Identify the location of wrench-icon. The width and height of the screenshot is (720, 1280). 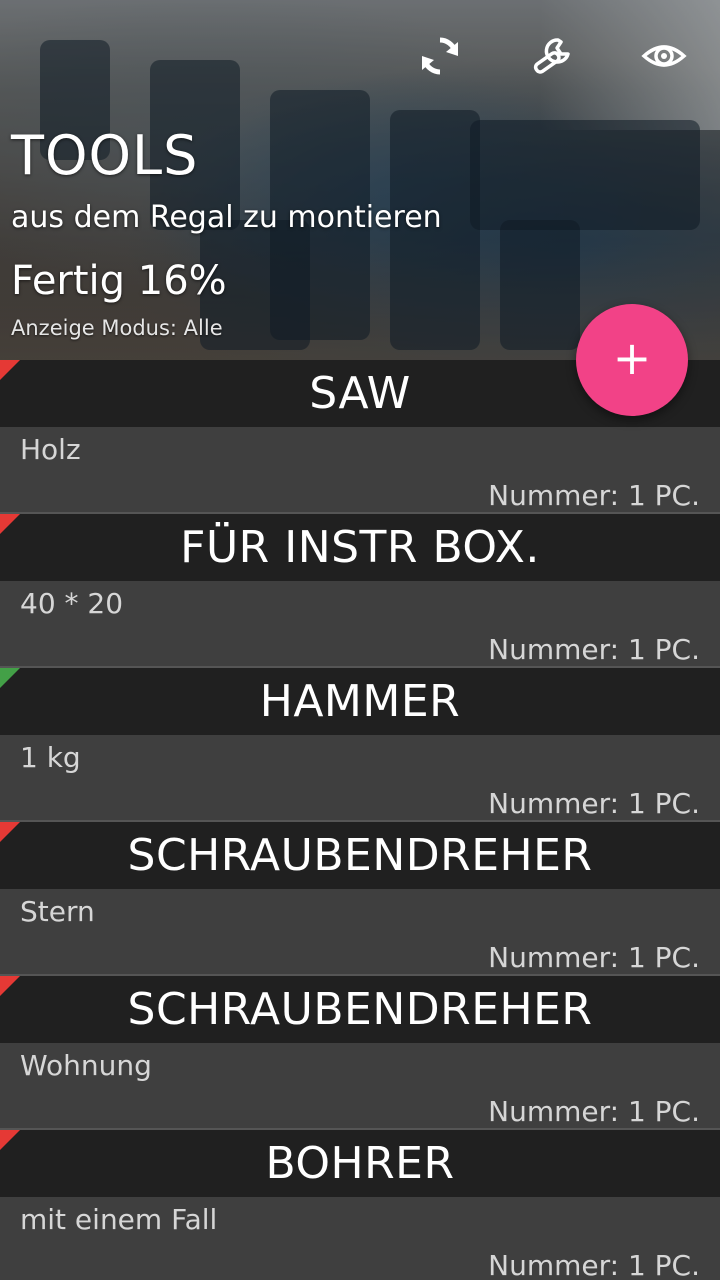
(551, 56).